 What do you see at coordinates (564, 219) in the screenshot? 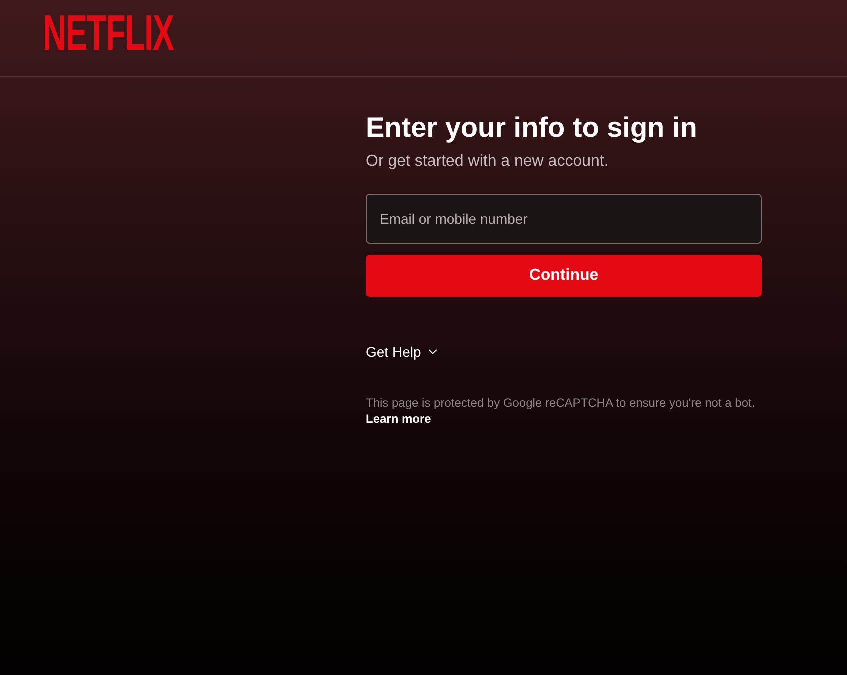
I see `email-field: Email or mobile number` at bounding box center [564, 219].